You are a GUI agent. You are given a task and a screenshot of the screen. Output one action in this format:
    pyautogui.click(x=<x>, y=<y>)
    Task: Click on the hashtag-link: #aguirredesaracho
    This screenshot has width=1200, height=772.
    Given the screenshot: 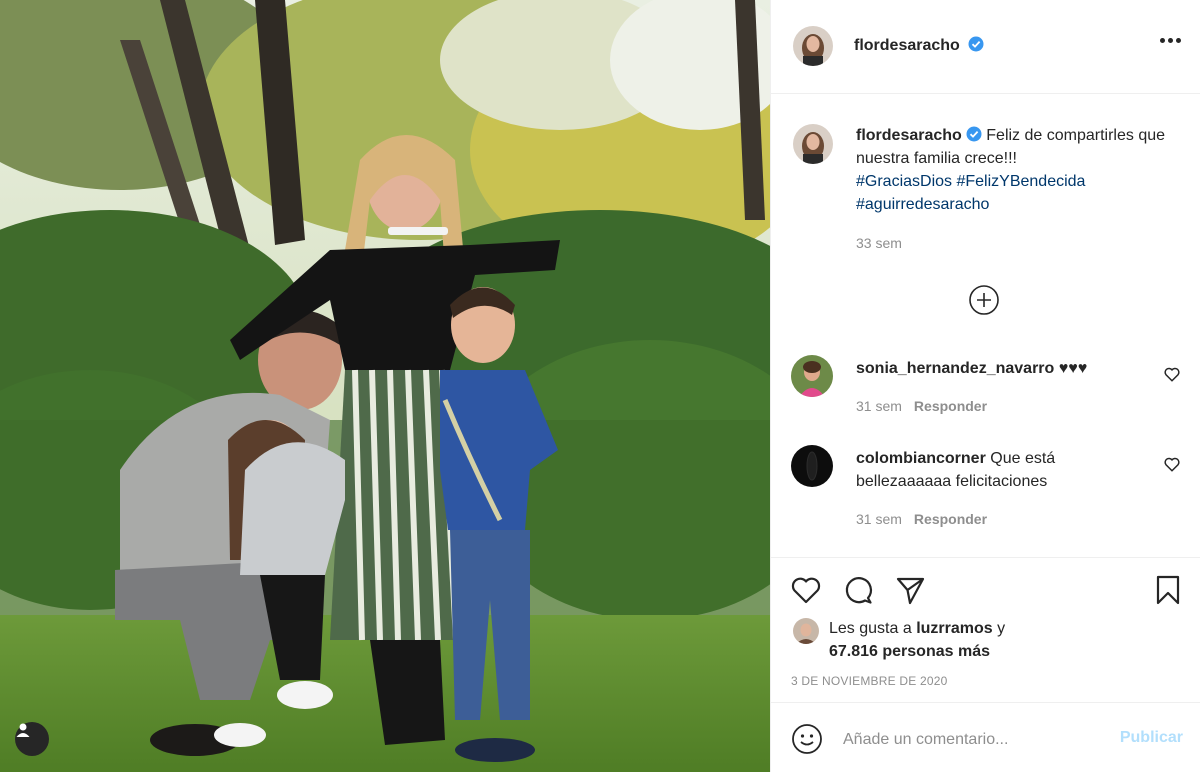 What is the action you would take?
    pyautogui.click(x=922, y=204)
    